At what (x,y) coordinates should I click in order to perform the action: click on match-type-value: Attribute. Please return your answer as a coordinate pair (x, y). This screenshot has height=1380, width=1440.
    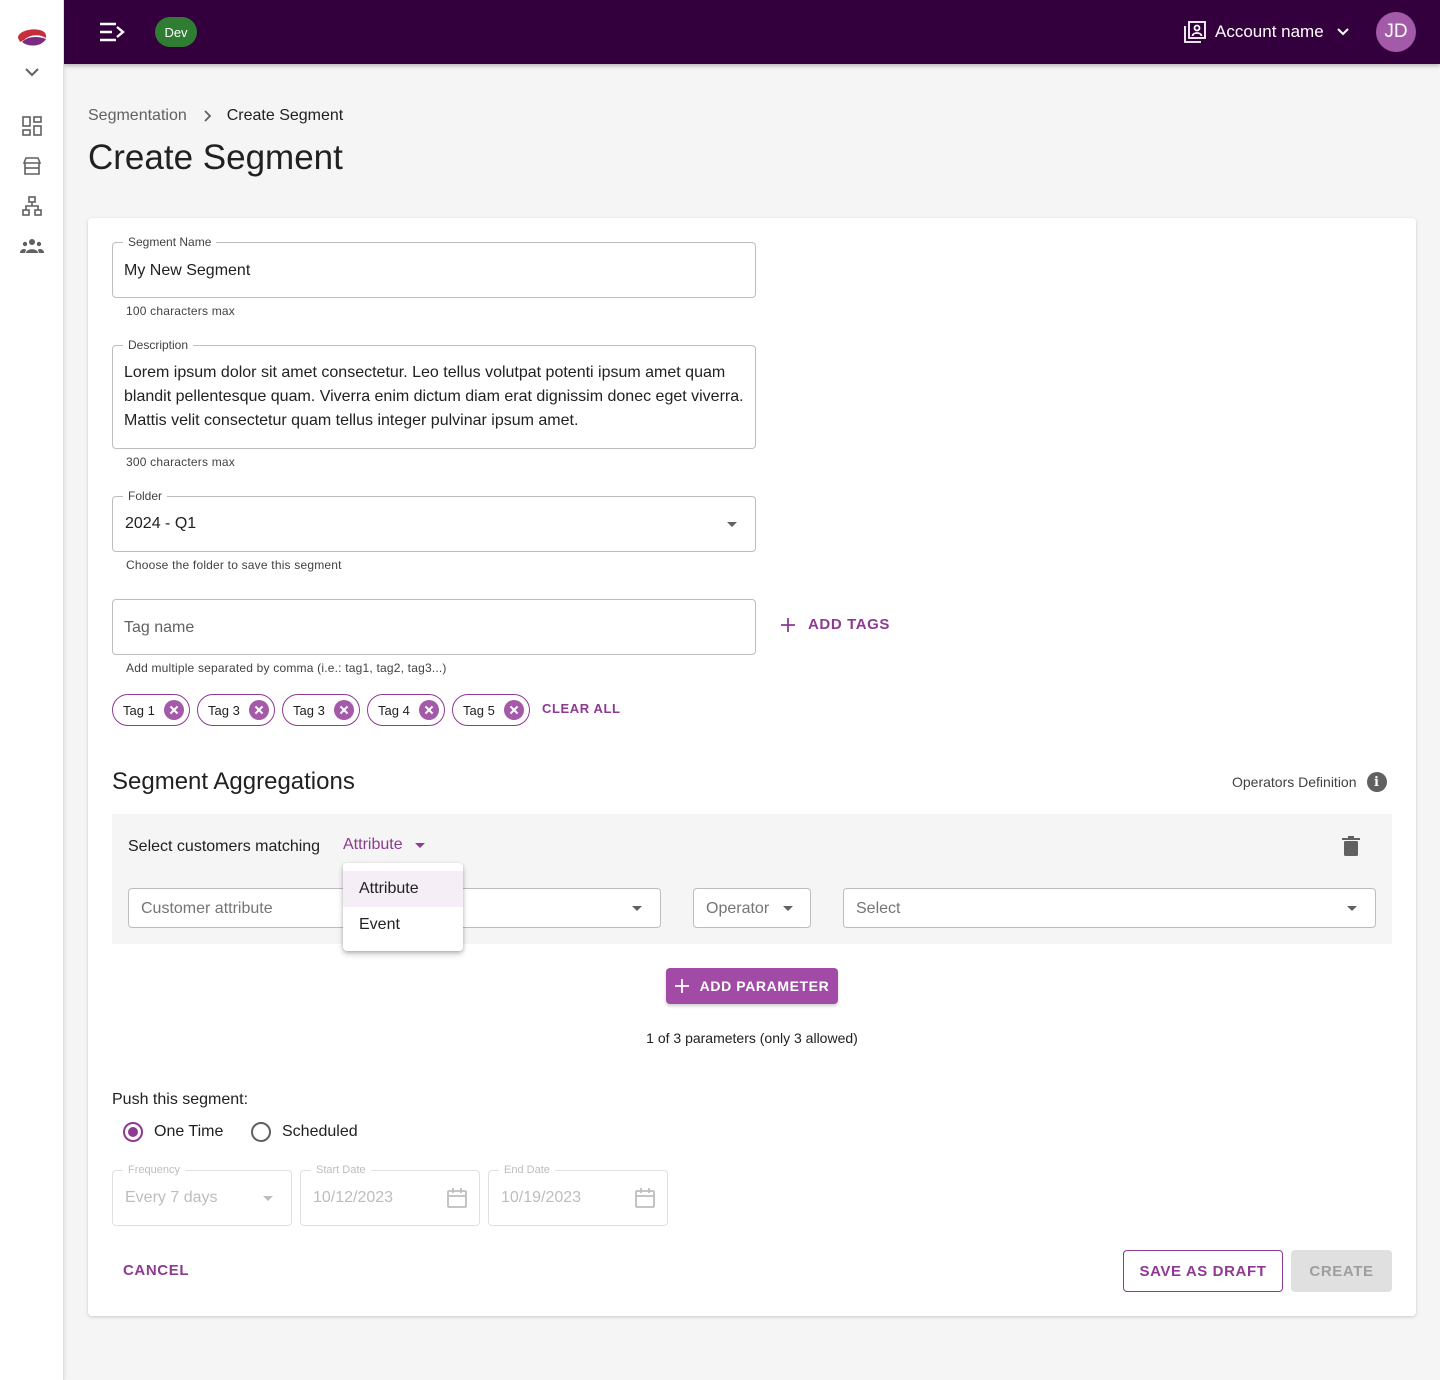
    Looking at the image, I should click on (373, 844).